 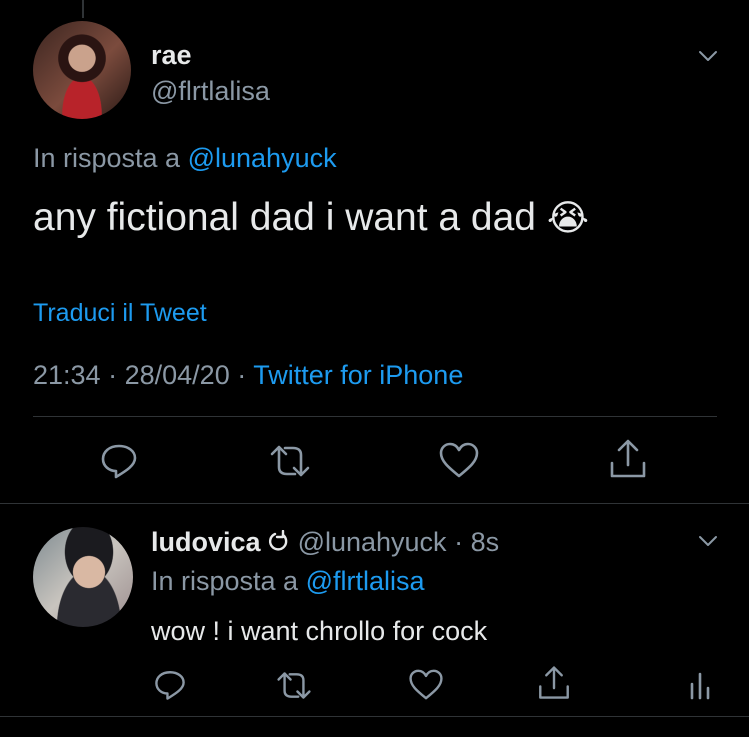 I want to click on stats-divider, so click(x=375, y=416).